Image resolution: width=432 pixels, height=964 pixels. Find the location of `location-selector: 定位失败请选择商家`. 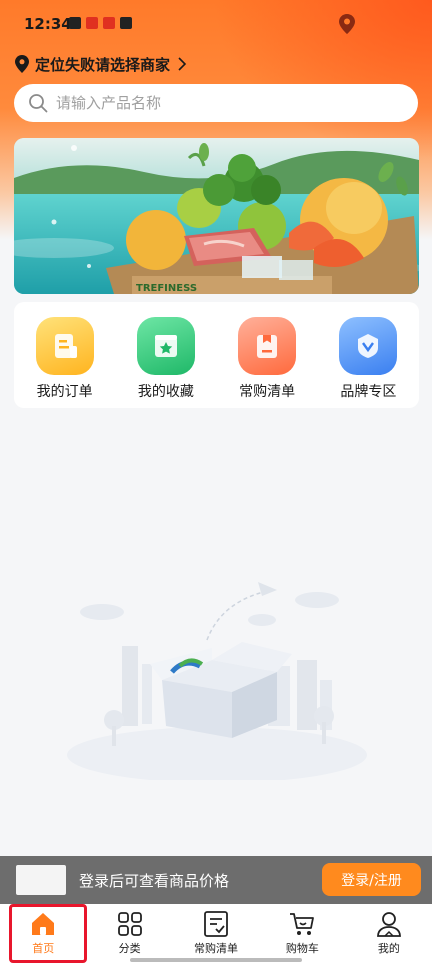

location-selector: 定位失败请选择商家 is located at coordinates (101, 64).